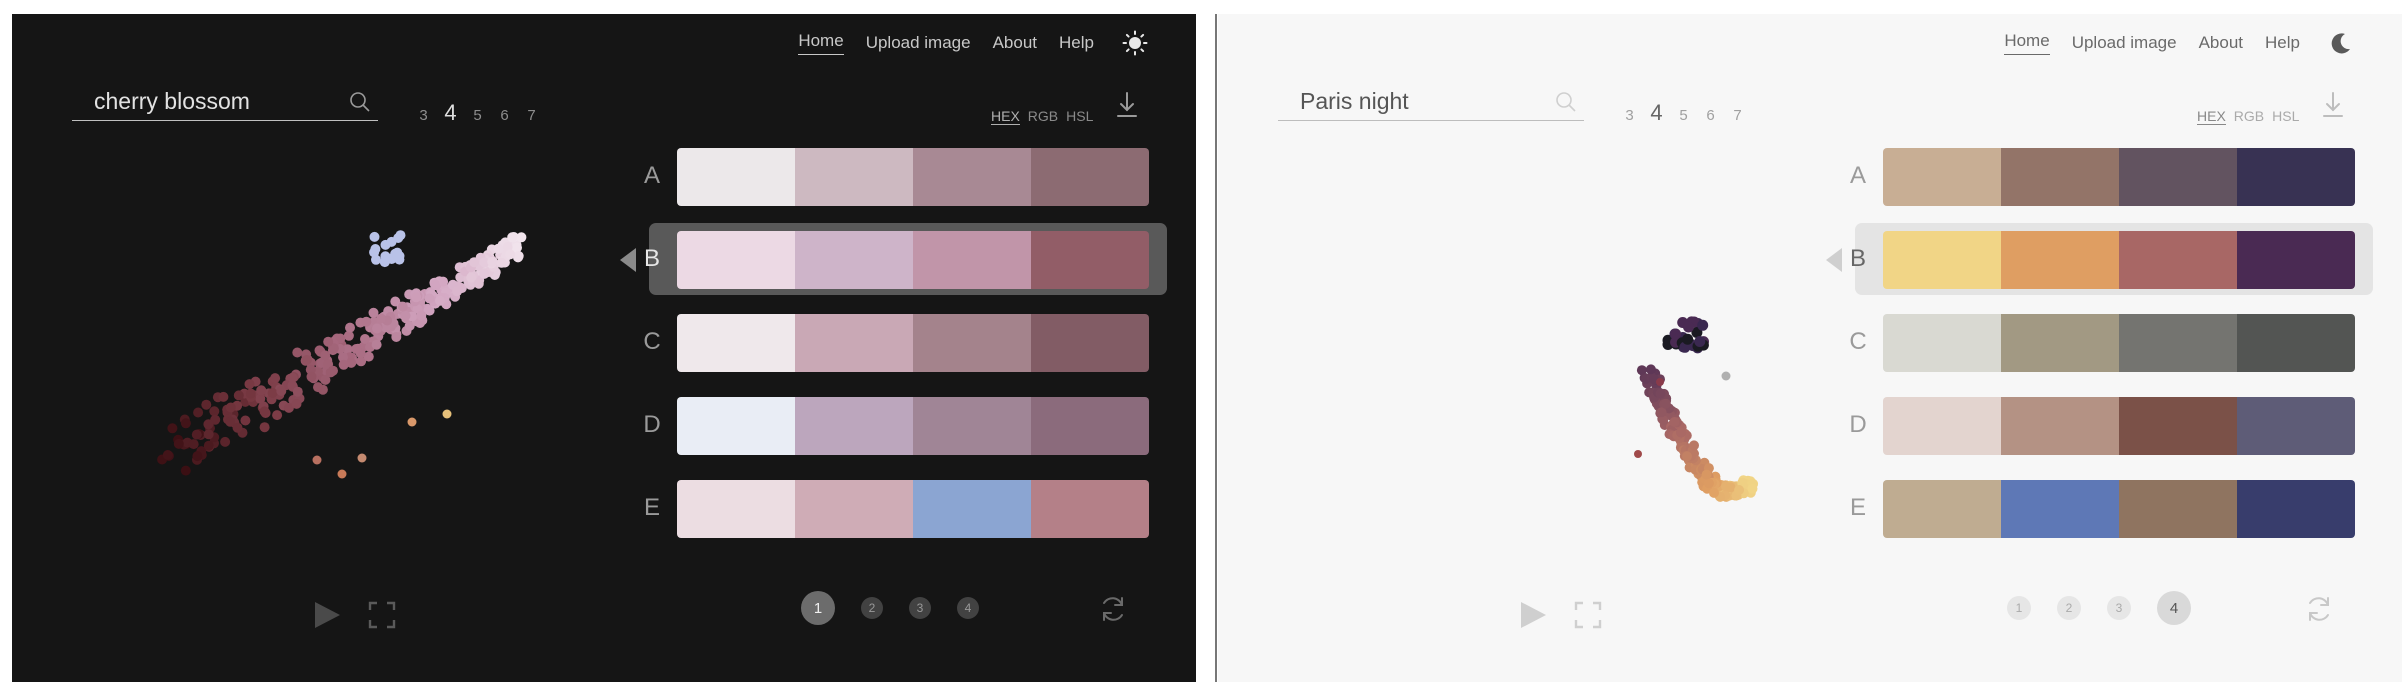 This screenshot has height=692, width=2406. I want to click on search-input: cherry blossom, so click(172, 101).